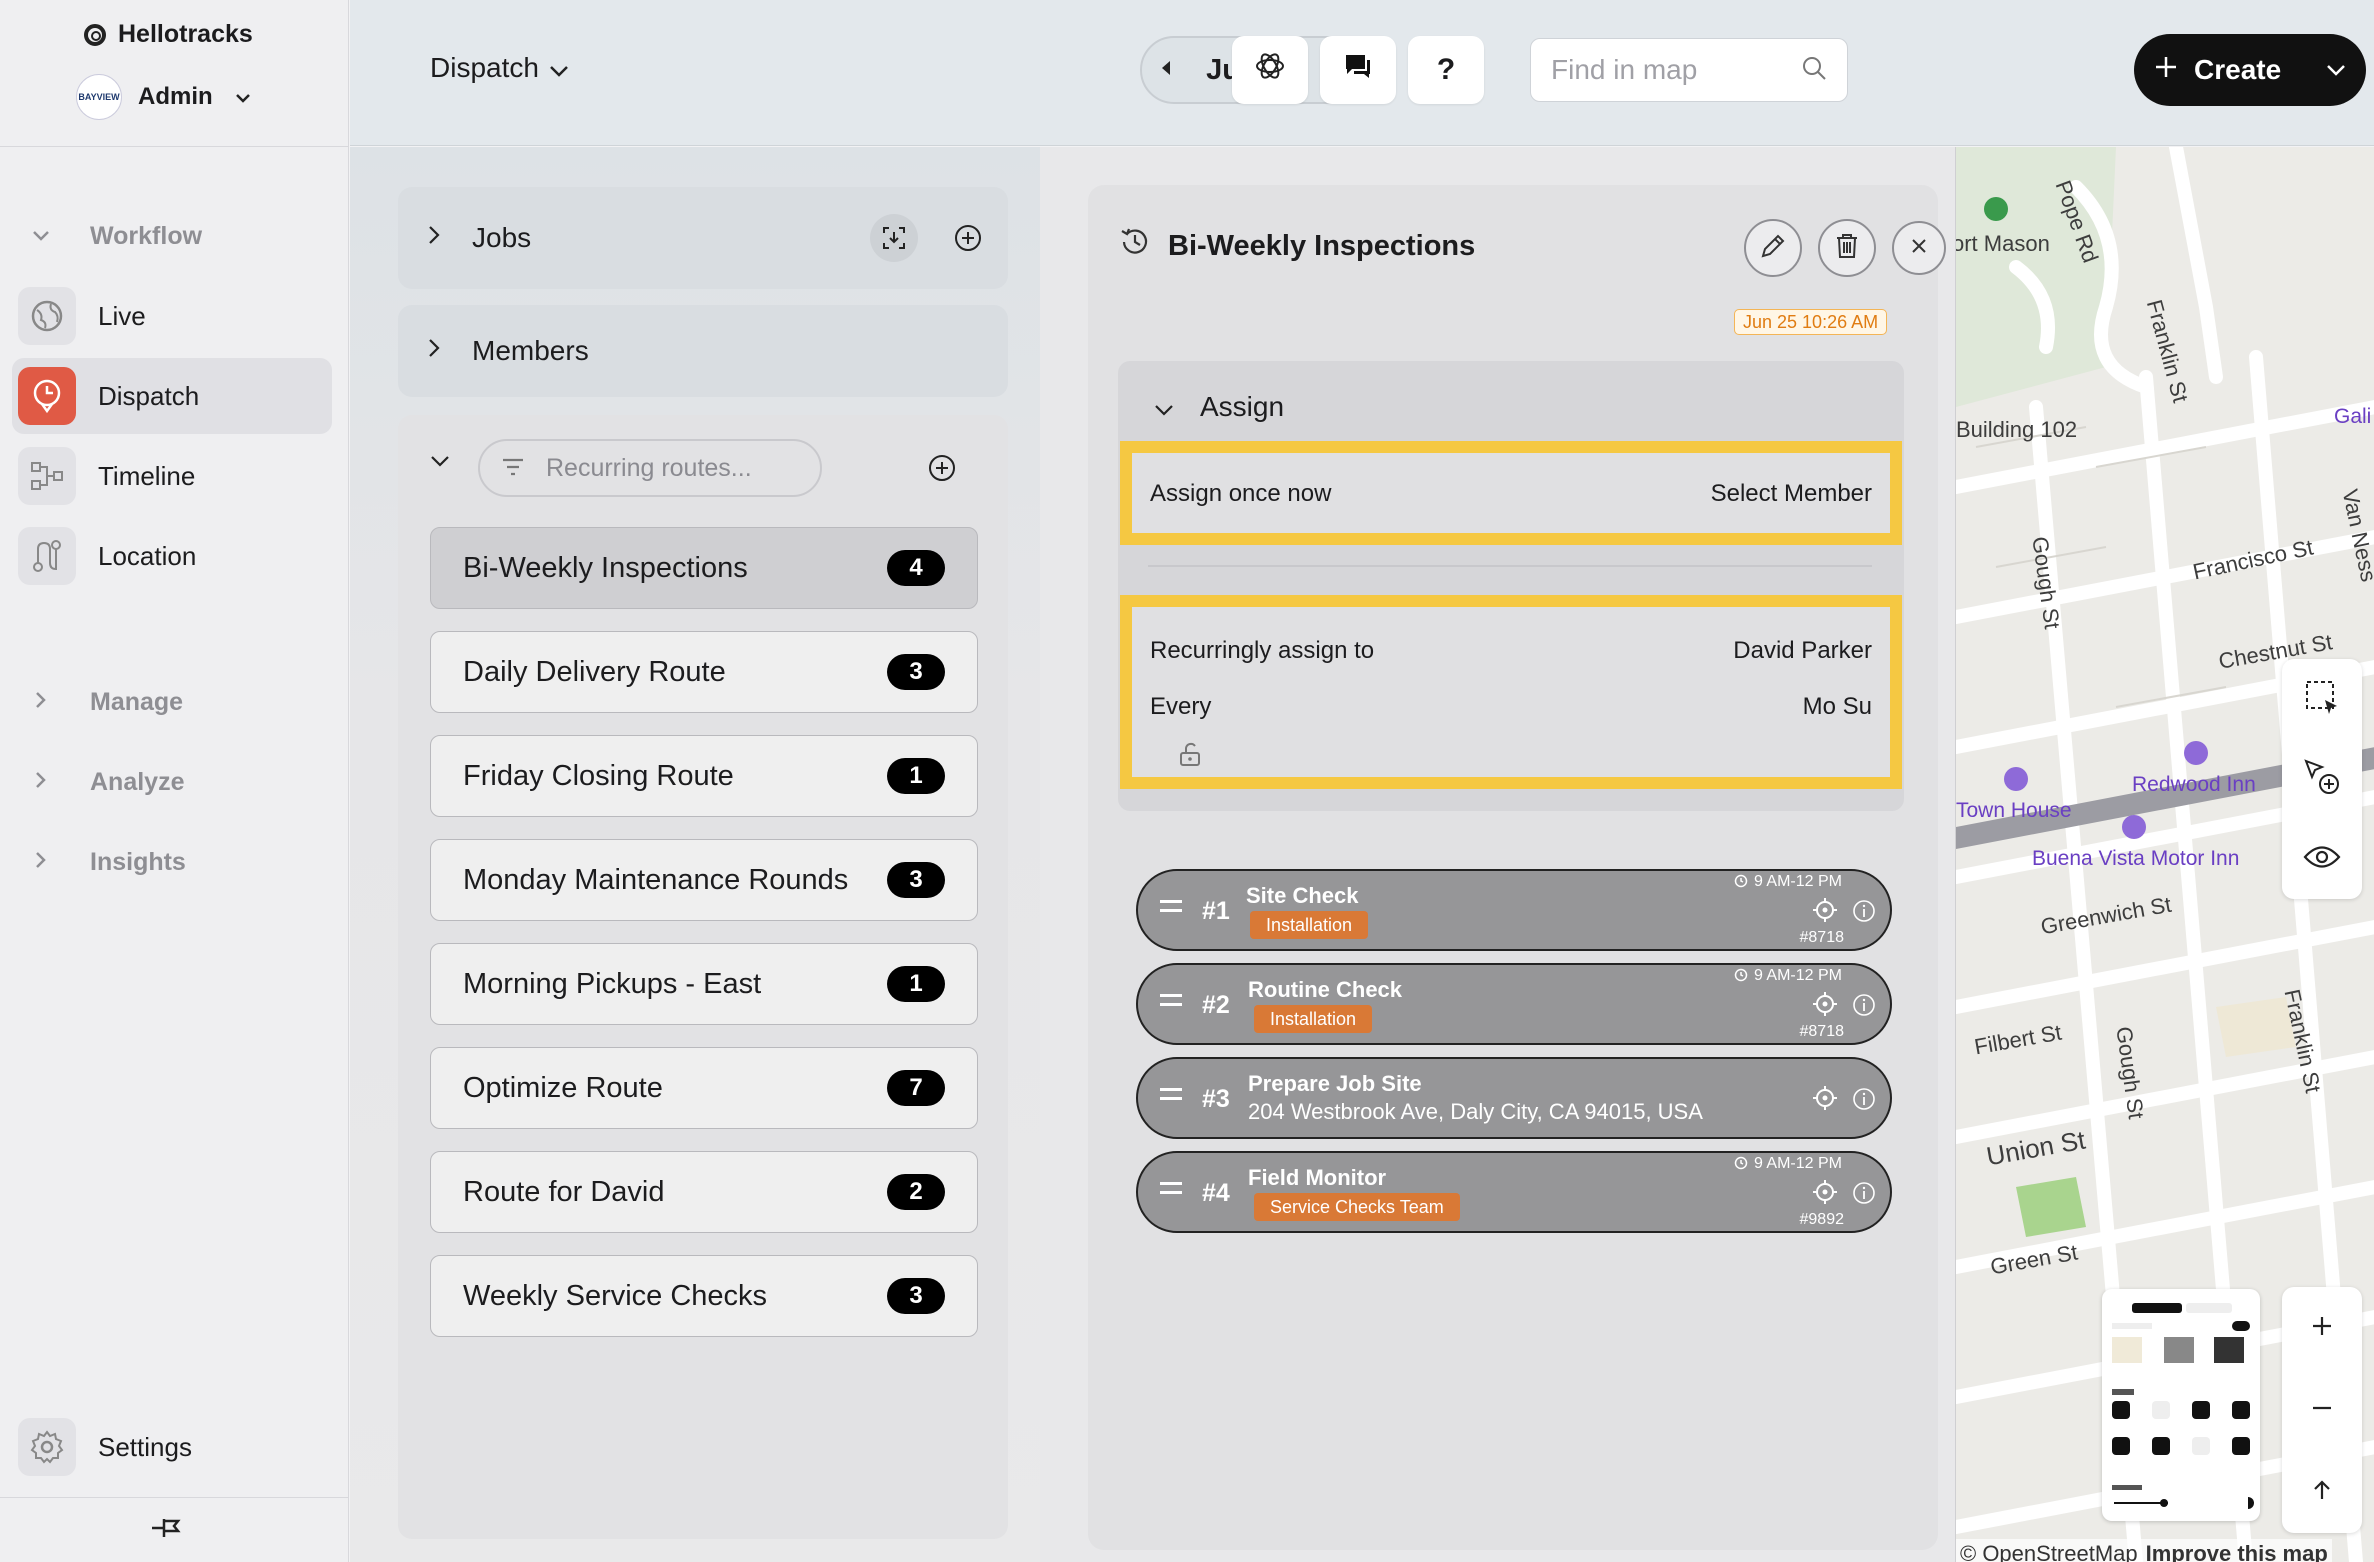 The height and width of the screenshot is (1562, 2374). I want to click on minus-icon, so click(2322, 1410).